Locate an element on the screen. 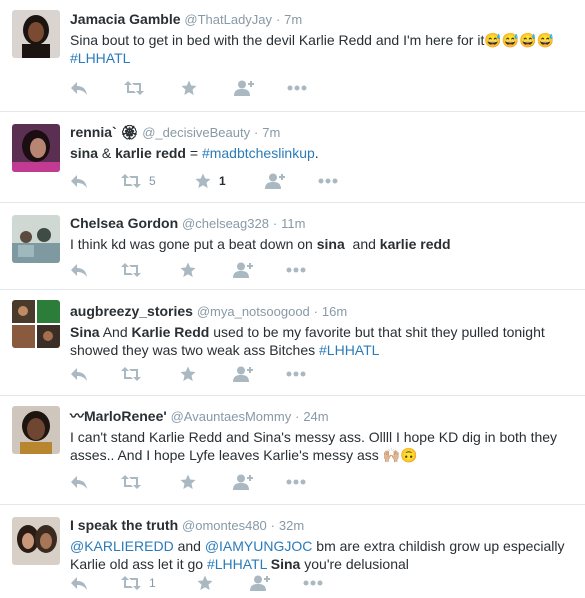 This screenshot has height=598, width=585. text-segment: sina is located at coordinates (84, 153).